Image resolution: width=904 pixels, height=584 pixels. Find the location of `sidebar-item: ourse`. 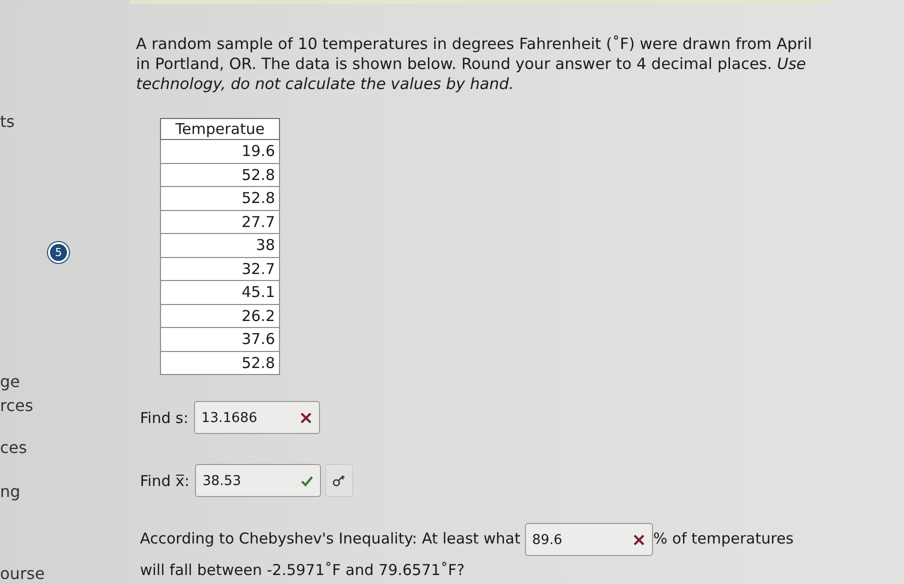

sidebar-item: ourse is located at coordinates (22, 573).